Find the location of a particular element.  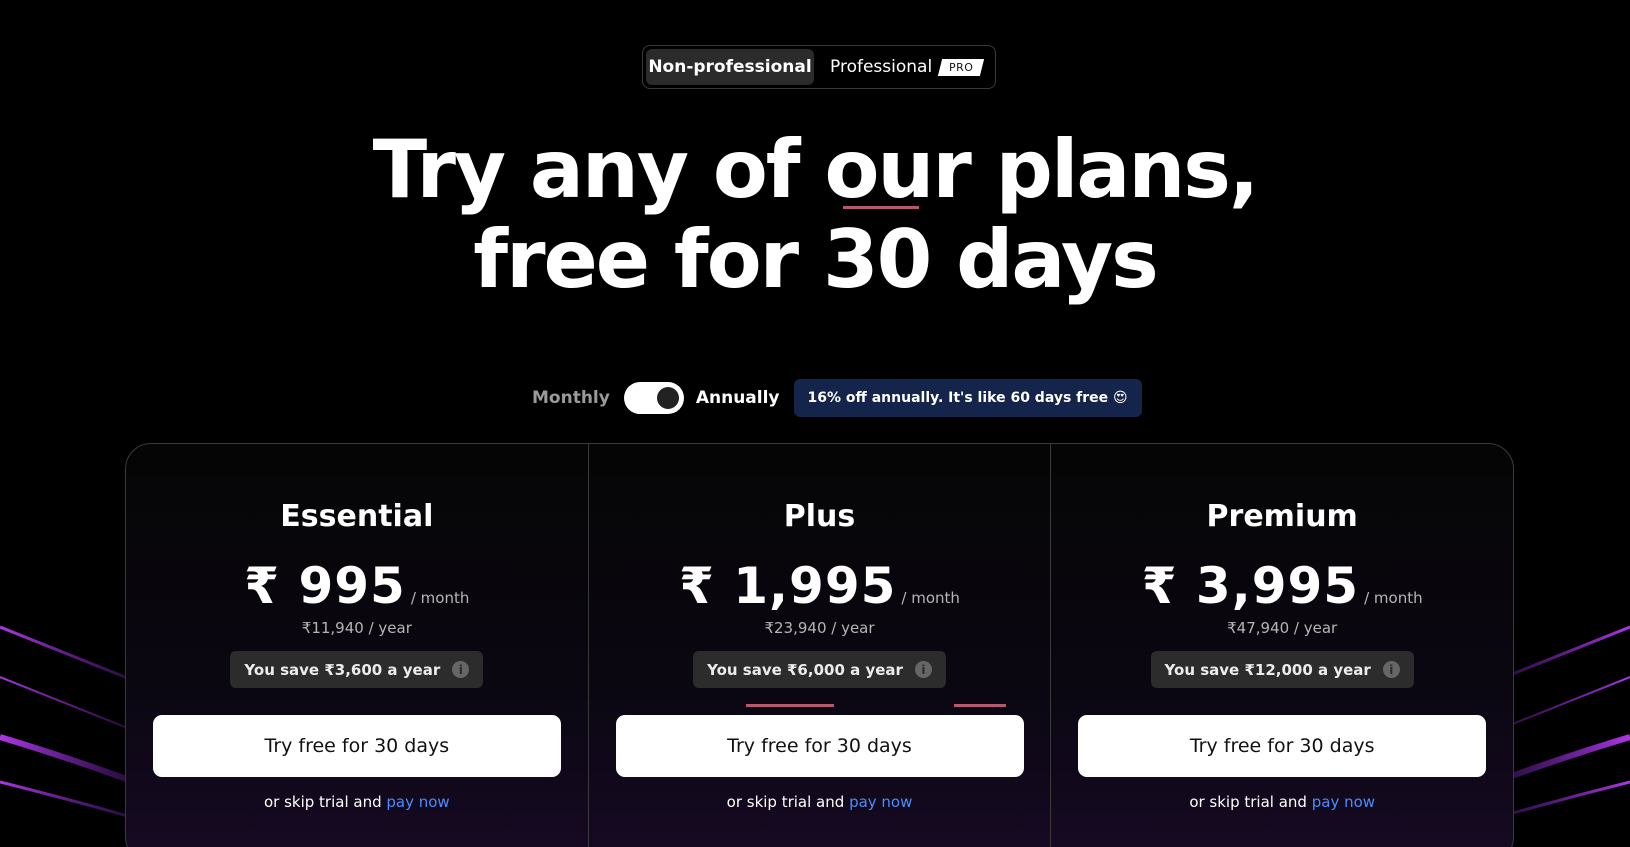

savings-text: You save ₹3,600 a year is located at coordinates (342, 669).